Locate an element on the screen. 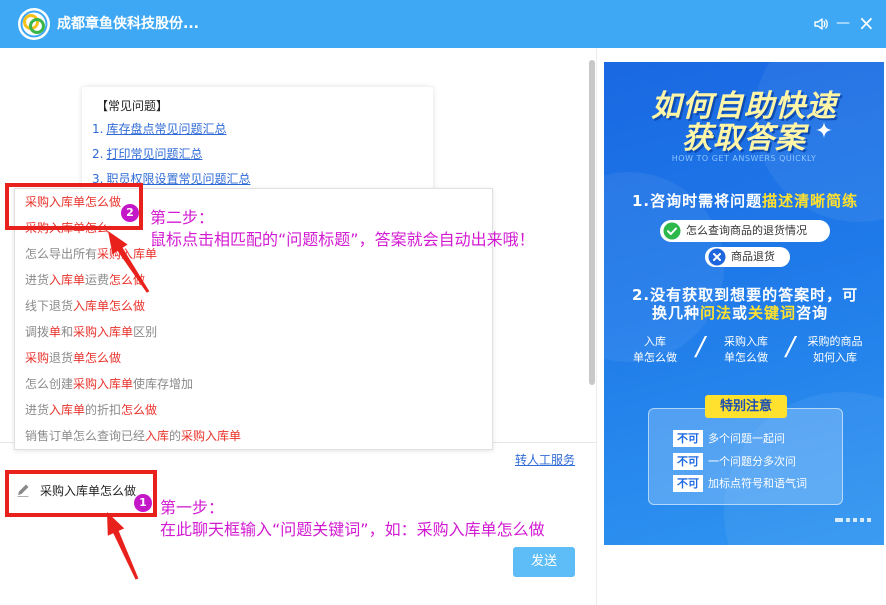  suggestion-text: 的 is located at coordinates (175, 436).